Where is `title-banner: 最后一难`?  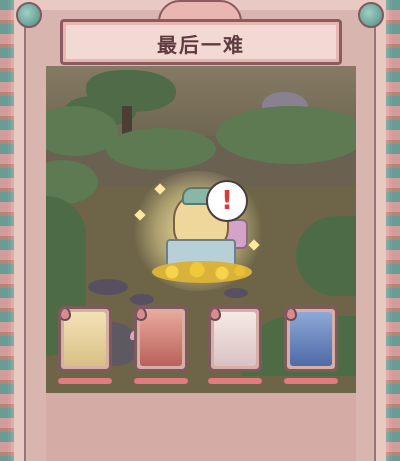 title-banner: 最后一难 is located at coordinates (201, 42).